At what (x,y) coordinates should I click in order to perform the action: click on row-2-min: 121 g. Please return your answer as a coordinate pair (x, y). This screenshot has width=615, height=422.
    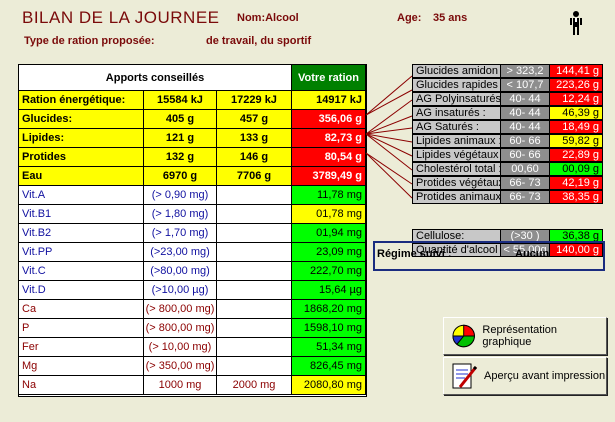
    Looking at the image, I should click on (180, 138).